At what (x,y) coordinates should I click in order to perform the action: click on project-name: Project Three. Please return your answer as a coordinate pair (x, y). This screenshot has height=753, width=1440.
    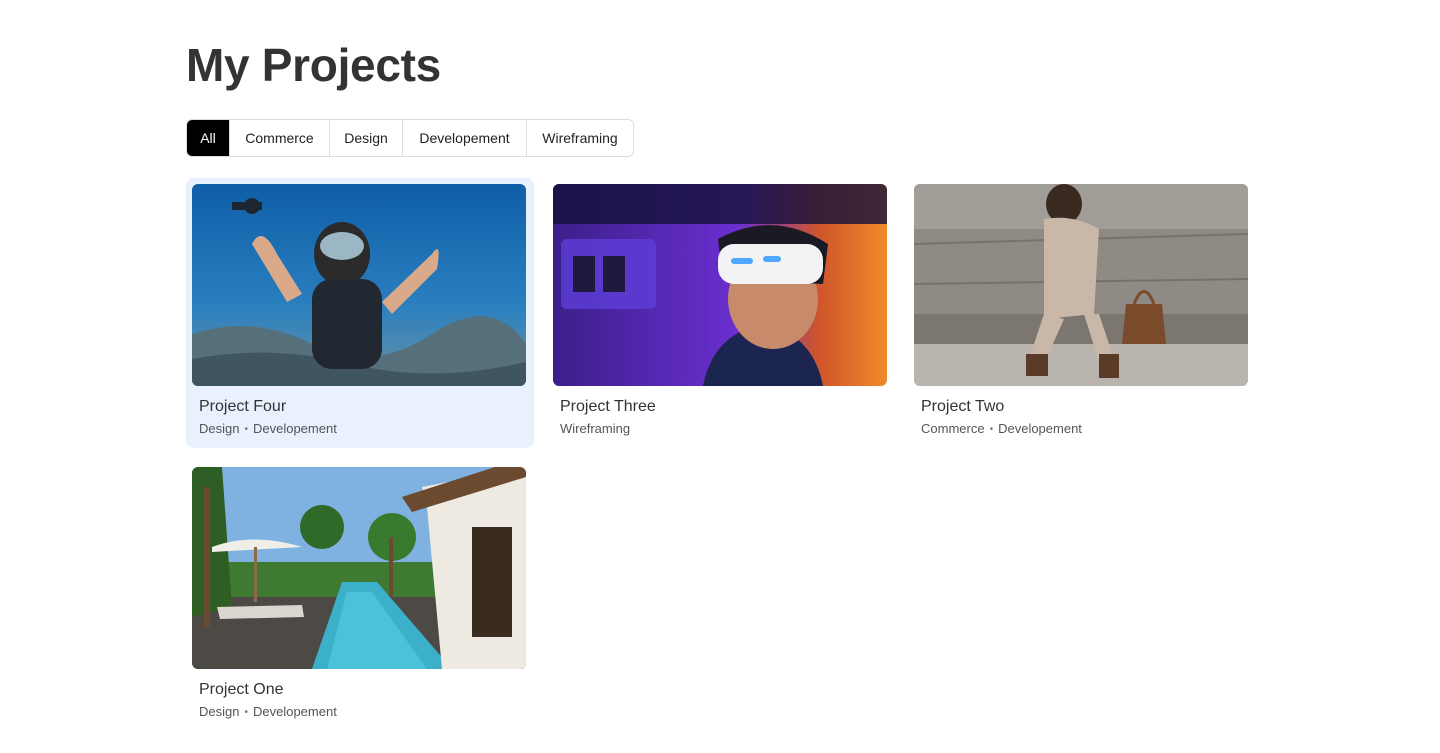
    Looking at the image, I should click on (608, 406).